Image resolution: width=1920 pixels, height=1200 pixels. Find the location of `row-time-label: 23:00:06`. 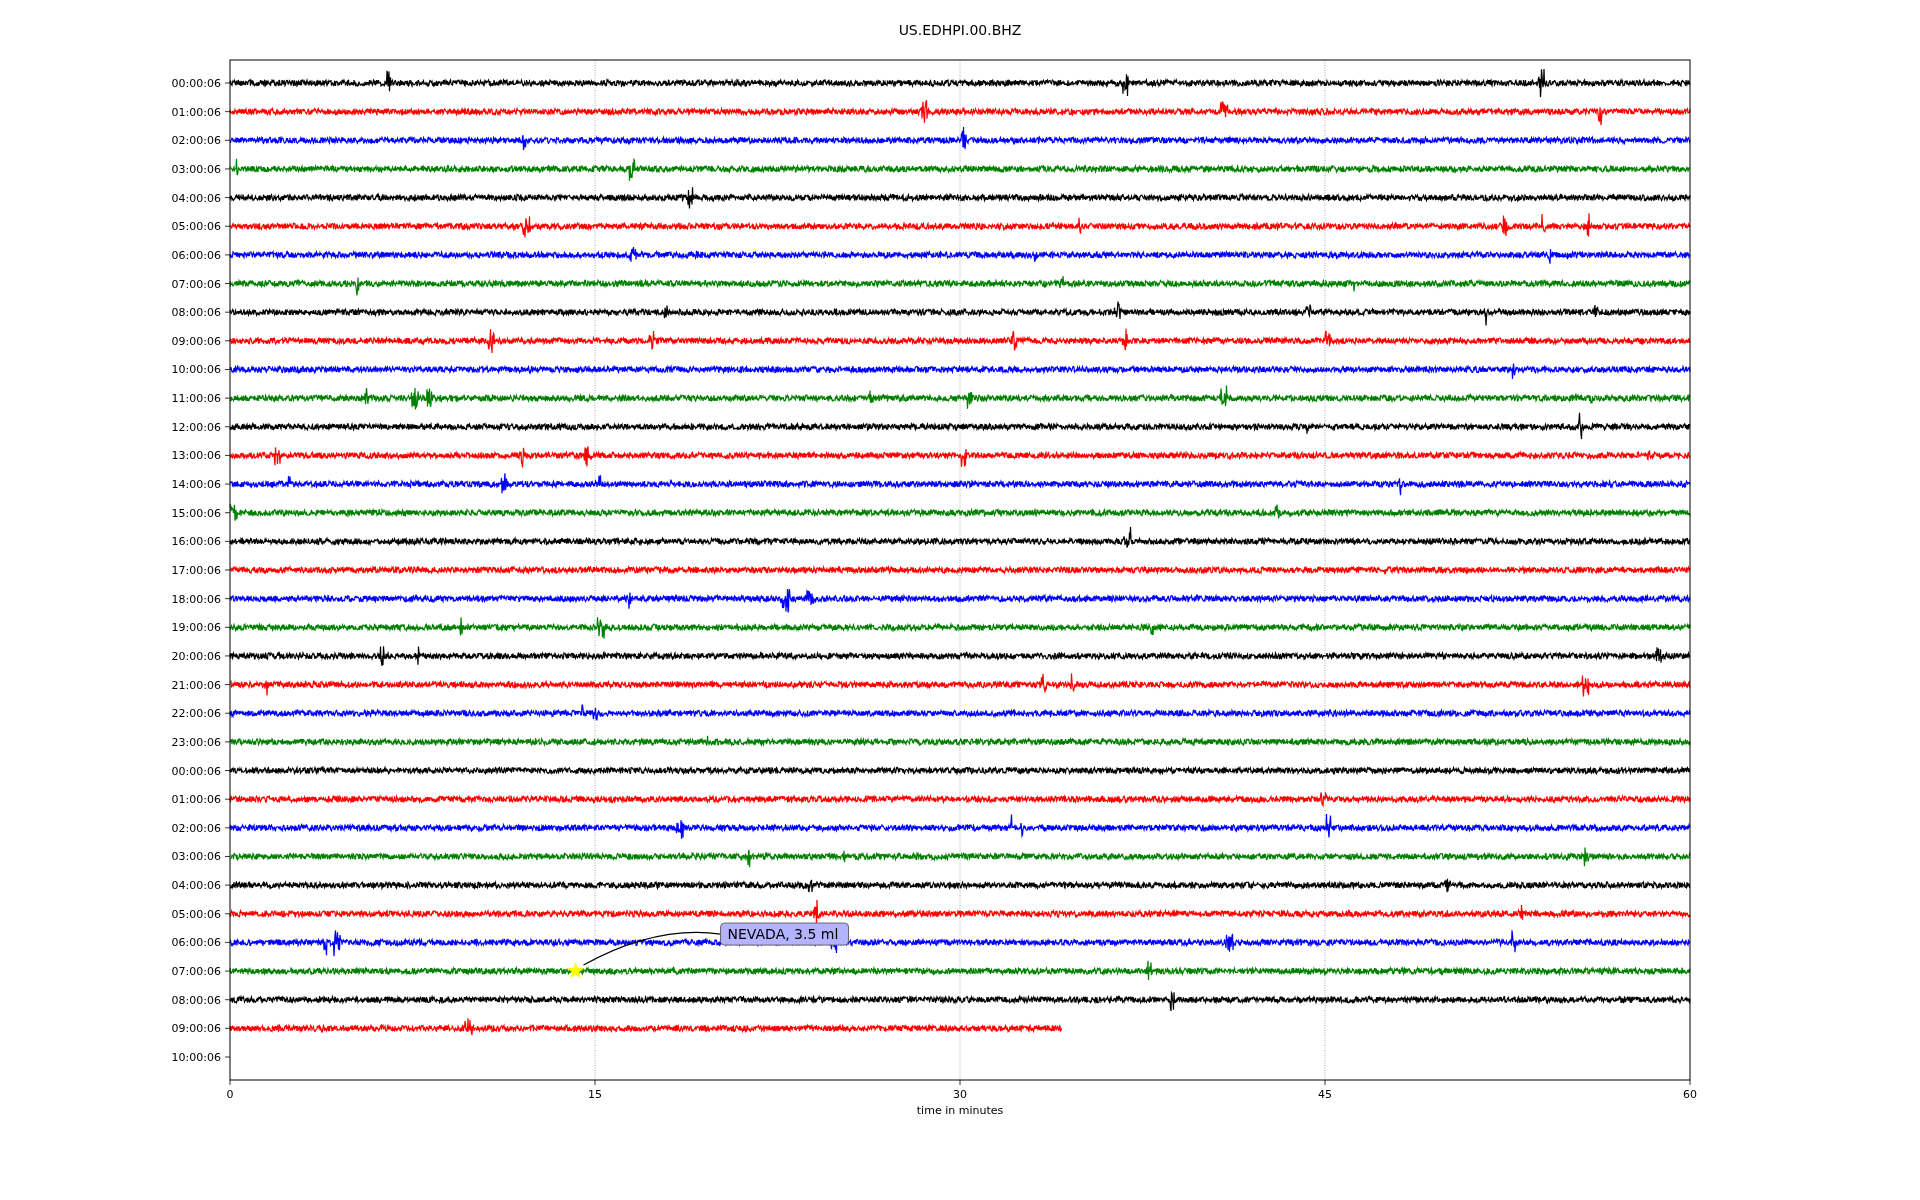

row-time-label: 23:00:06 is located at coordinates (196, 742).